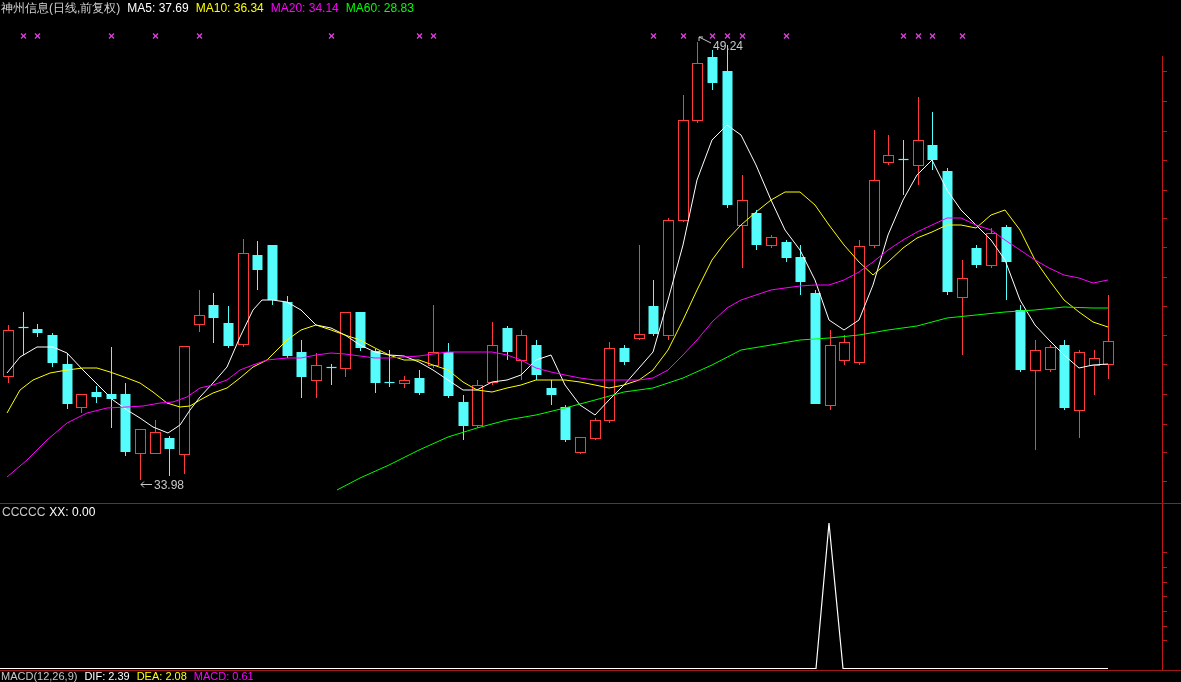 Image resolution: width=1181 pixels, height=682 pixels. I want to click on indicator-name: CCCCC, so click(24, 512).